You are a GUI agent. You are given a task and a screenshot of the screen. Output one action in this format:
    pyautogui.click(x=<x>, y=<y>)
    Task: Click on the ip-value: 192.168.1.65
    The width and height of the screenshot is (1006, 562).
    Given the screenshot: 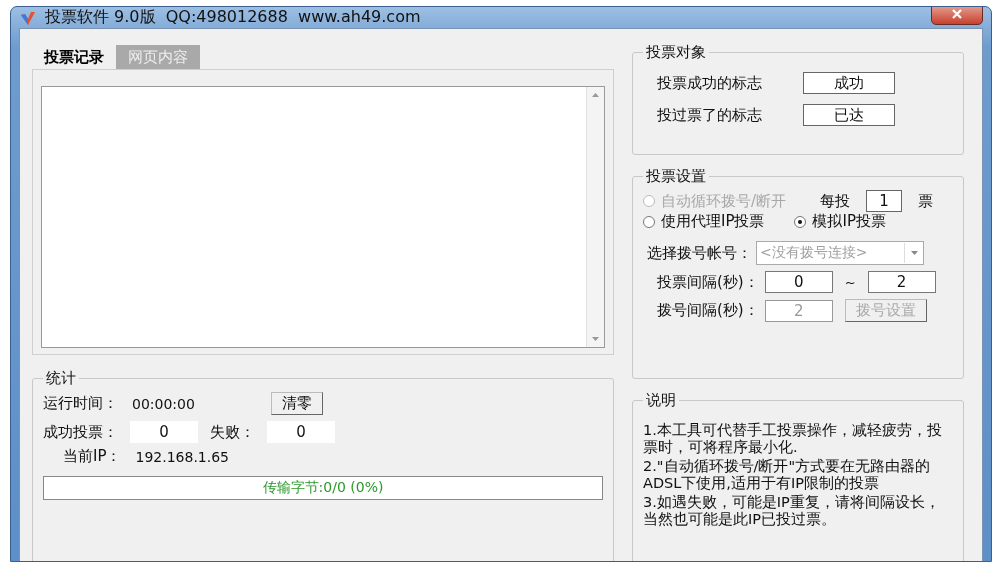 What is the action you would take?
    pyautogui.click(x=182, y=456)
    